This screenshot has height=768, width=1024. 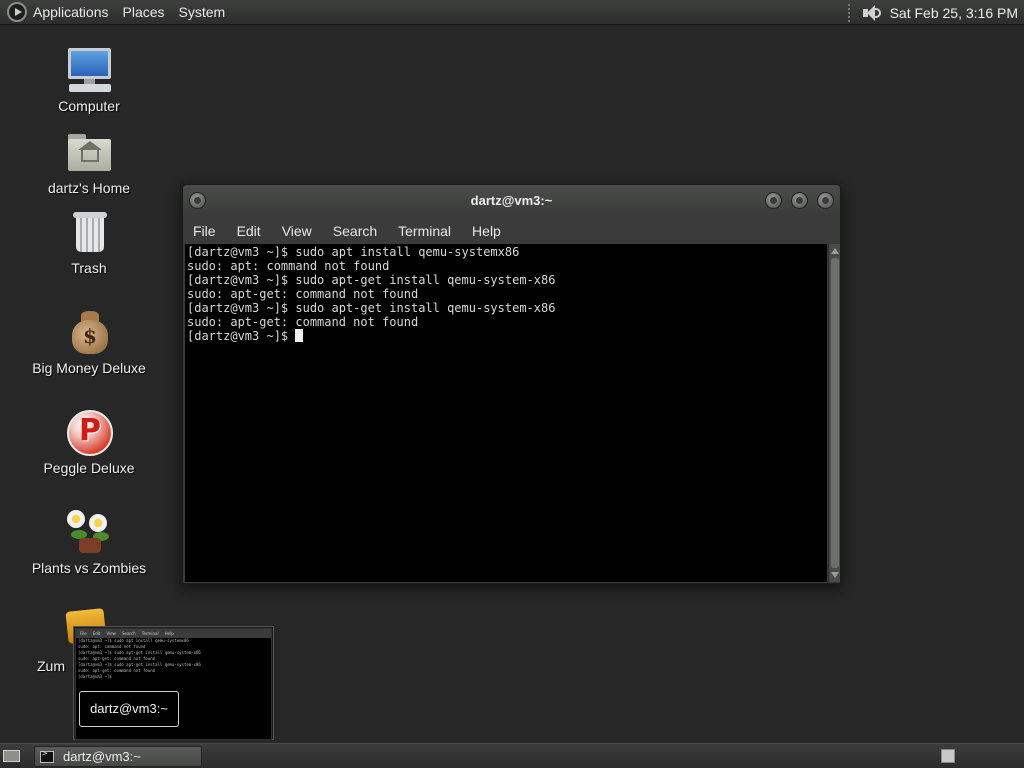 I want to click on preview-menu-item: Terminal, so click(x=150, y=633).